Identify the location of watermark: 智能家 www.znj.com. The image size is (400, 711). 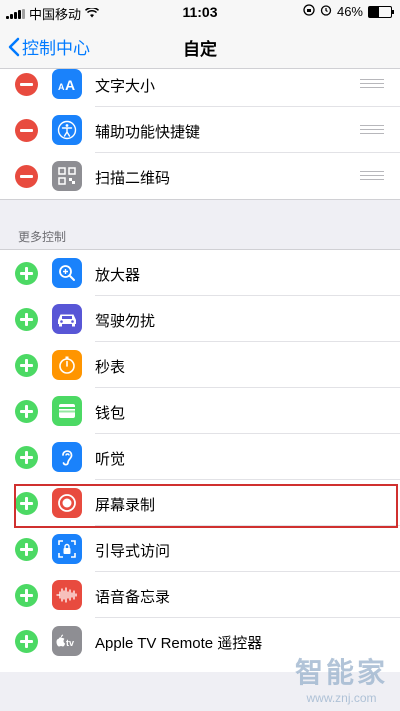
(341, 678).